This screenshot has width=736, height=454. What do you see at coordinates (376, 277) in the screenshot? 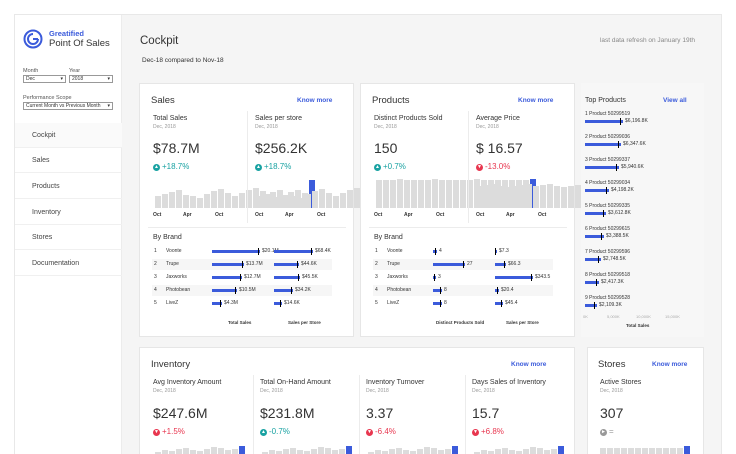
I see `brand-rank: 3` at bounding box center [376, 277].